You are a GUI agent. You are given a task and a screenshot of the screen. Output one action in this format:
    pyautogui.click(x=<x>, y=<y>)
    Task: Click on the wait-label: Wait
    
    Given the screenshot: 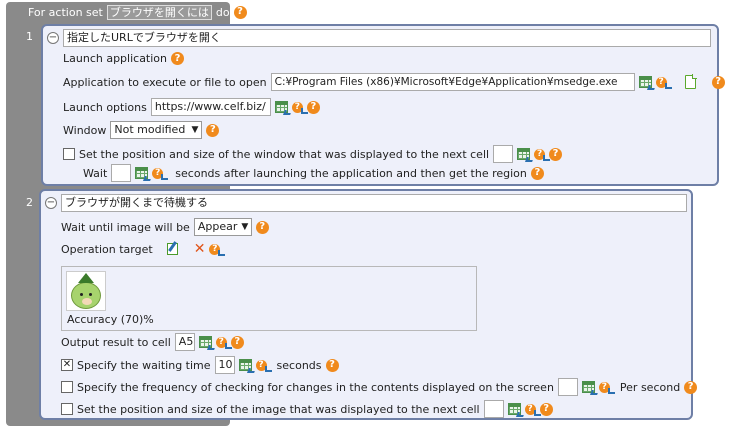 What is the action you would take?
    pyautogui.click(x=95, y=173)
    